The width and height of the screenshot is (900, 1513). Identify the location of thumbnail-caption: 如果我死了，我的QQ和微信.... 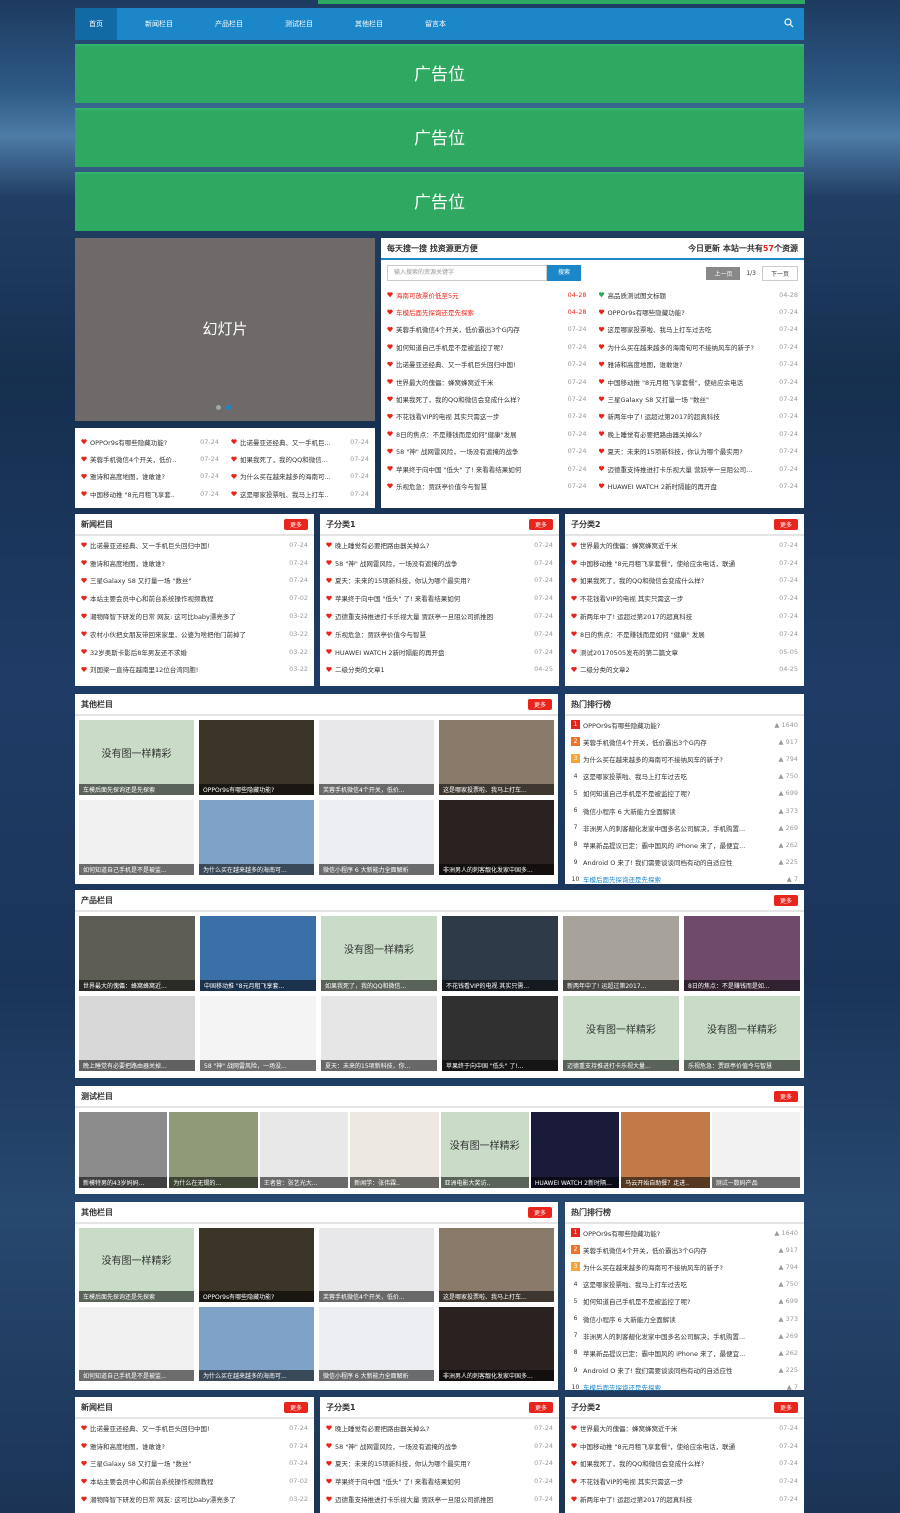
(379, 985).